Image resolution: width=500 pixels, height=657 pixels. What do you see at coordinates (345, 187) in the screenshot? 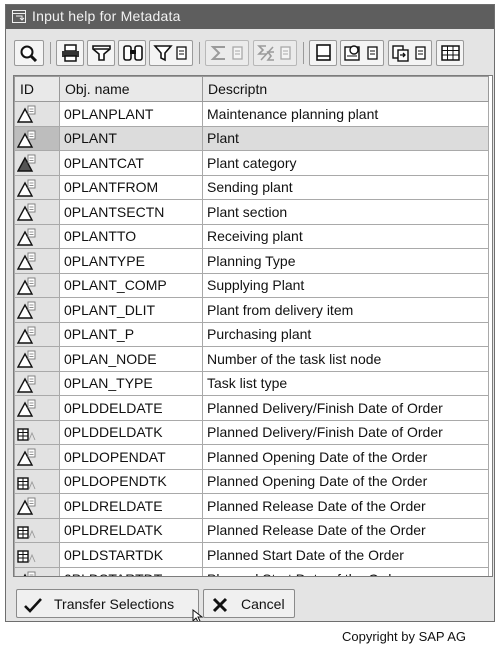
I see `description-cell: Sending plant` at bounding box center [345, 187].